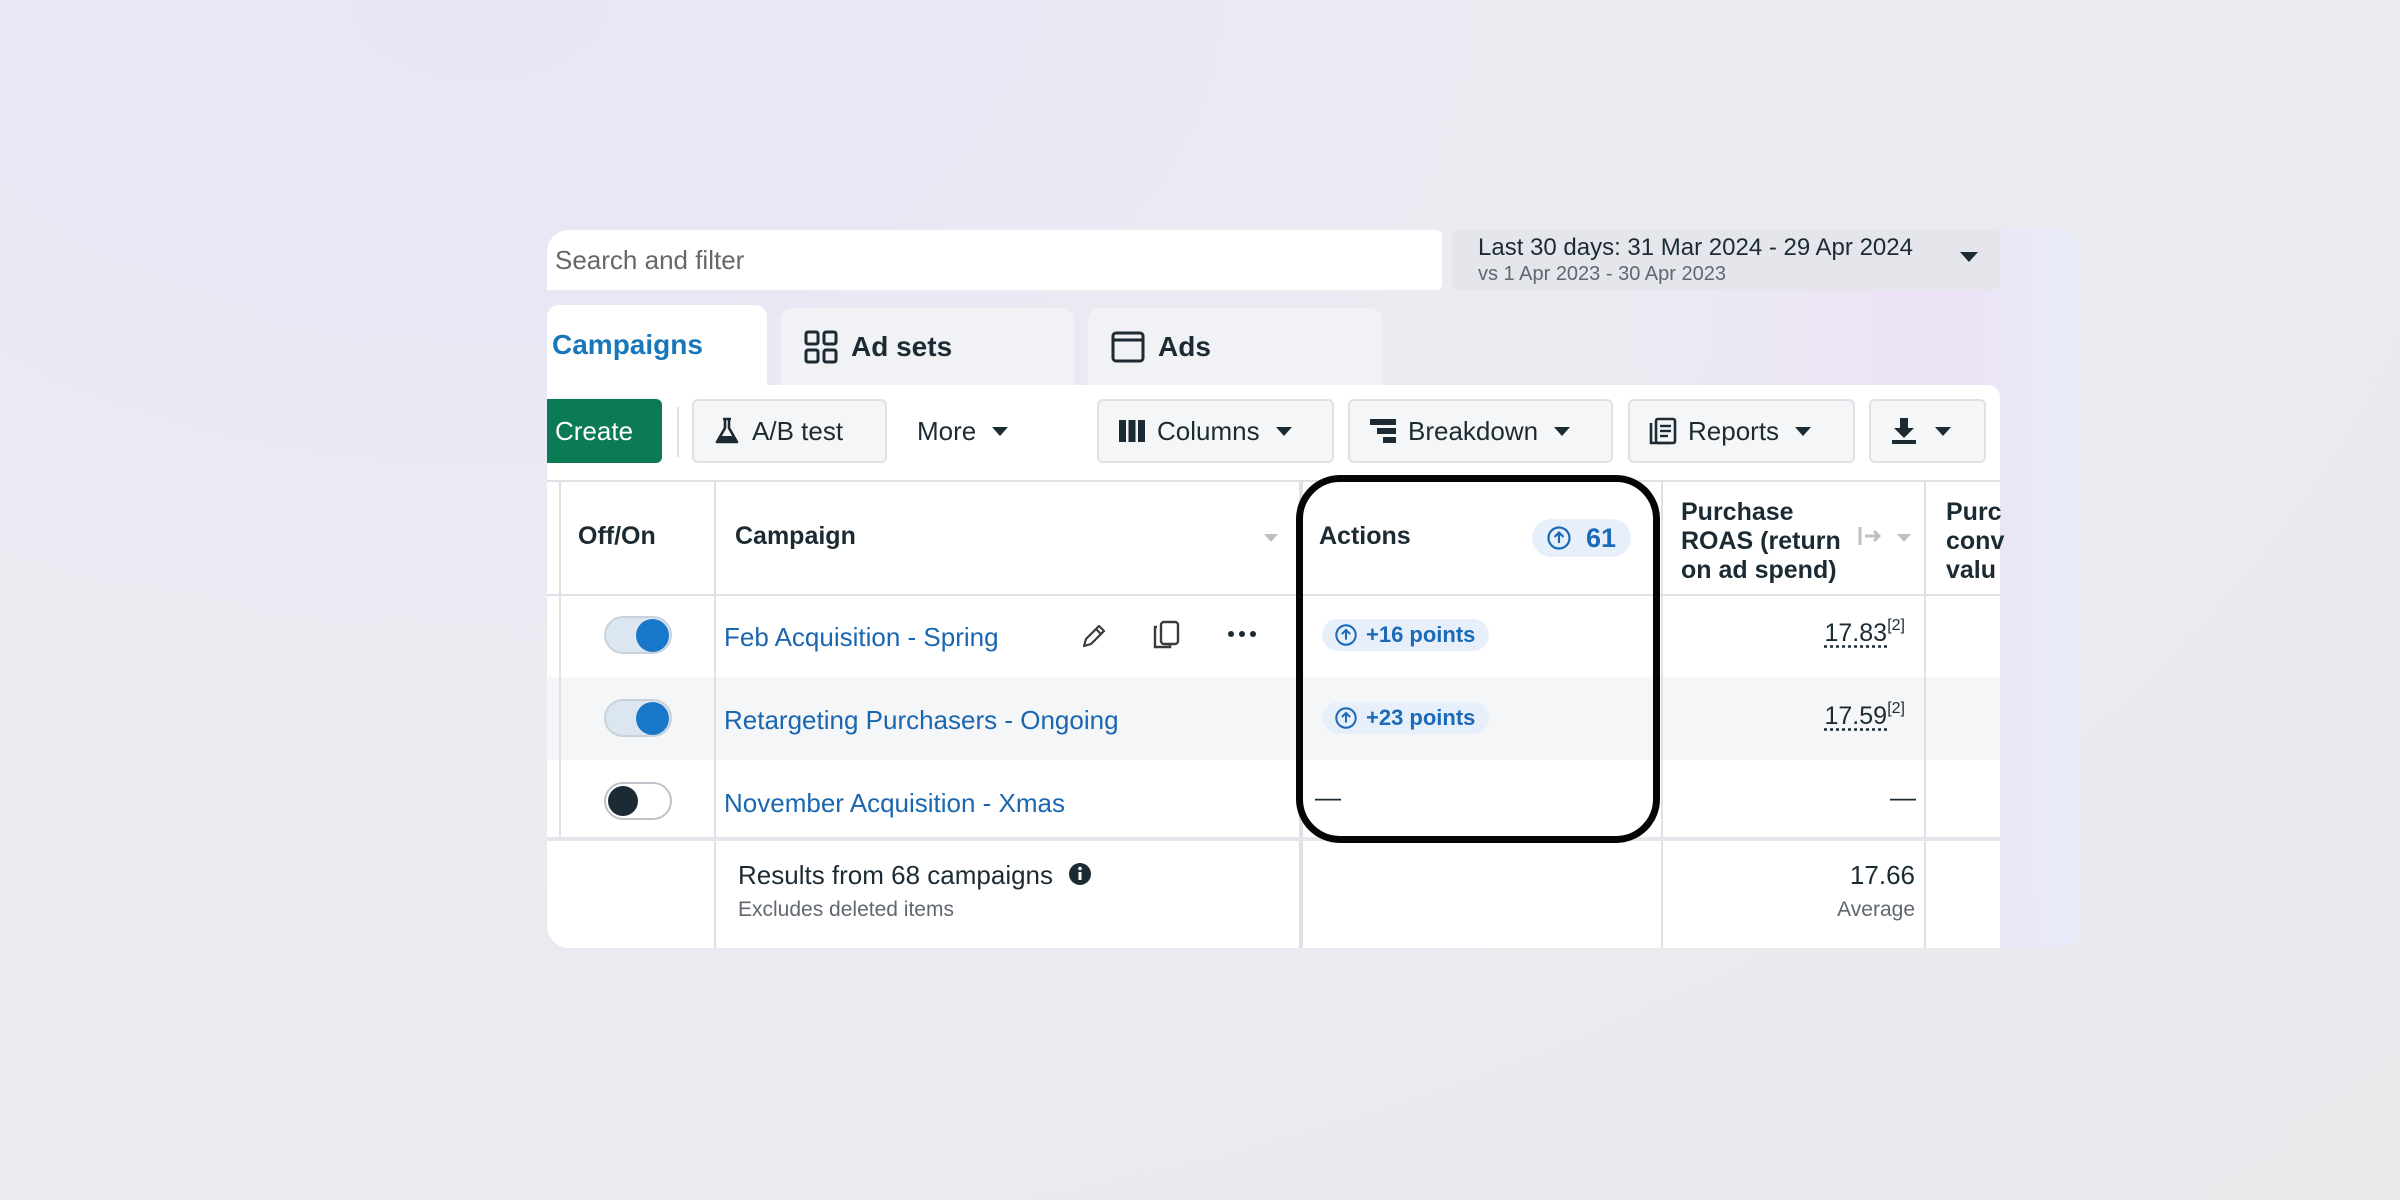 Image resolution: width=2400 pixels, height=1200 pixels. Describe the element at coordinates (1855, 716) in the screenshot. I see `roas-value: 17.59` at that location.